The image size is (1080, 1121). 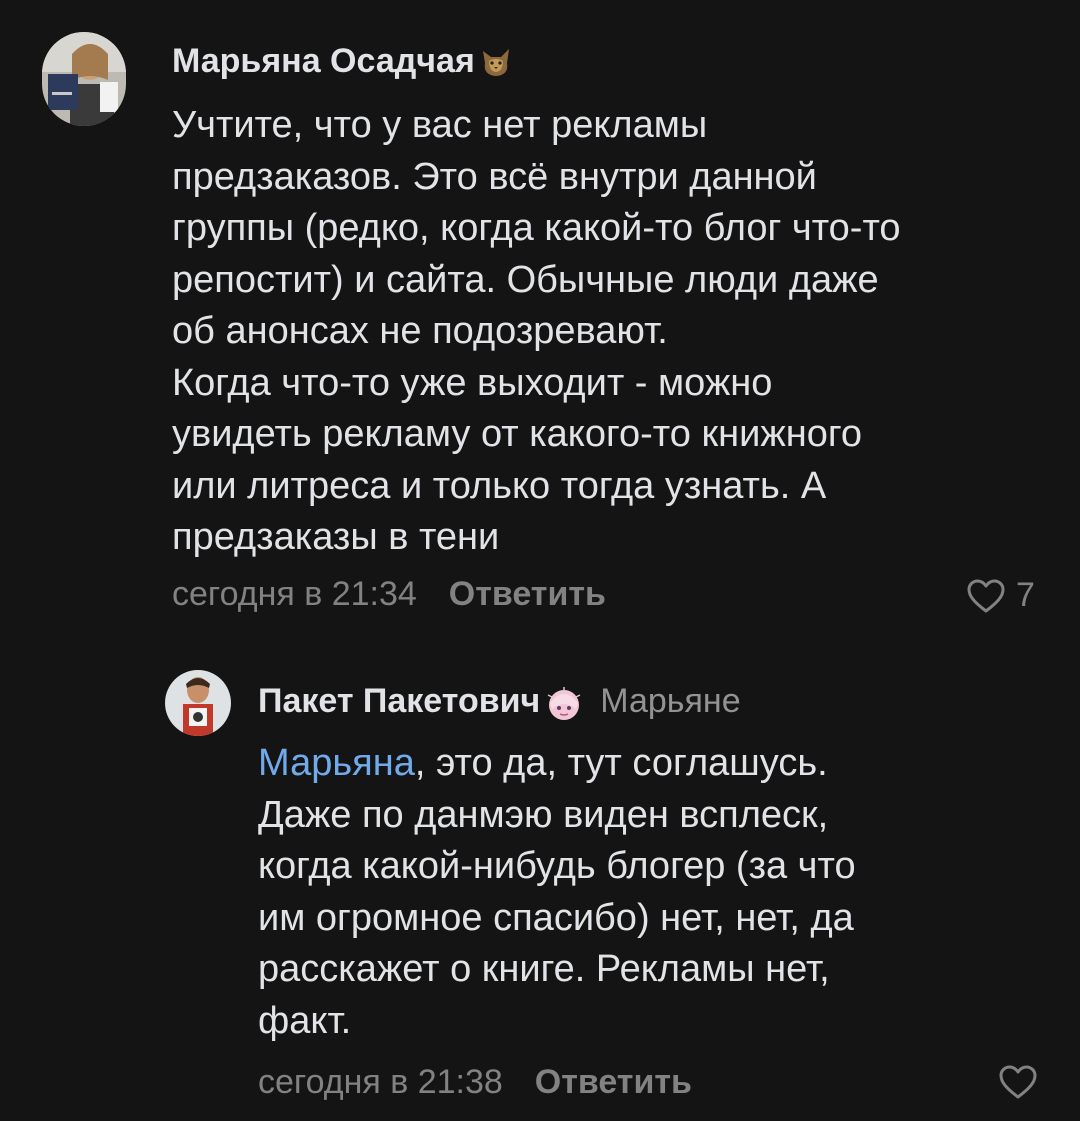 What do you see at coordinates (336, 763) in the screenshot?
I see `mention-link: Марьяна` at bounding box center [336, 763].